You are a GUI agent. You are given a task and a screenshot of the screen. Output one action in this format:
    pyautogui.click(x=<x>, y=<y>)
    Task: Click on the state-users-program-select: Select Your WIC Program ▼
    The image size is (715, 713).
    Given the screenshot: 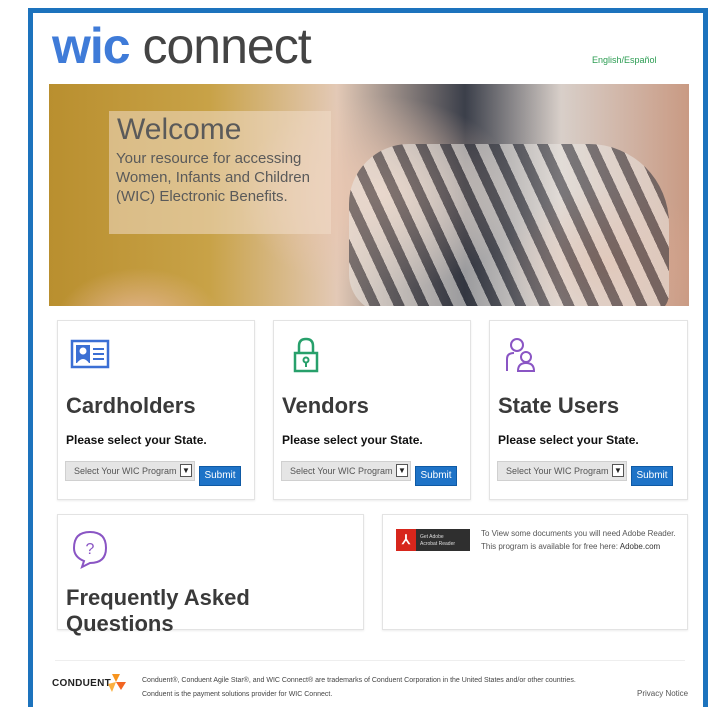 What is the action you would take?
    pyautogui.click(x=562, y=471)
    